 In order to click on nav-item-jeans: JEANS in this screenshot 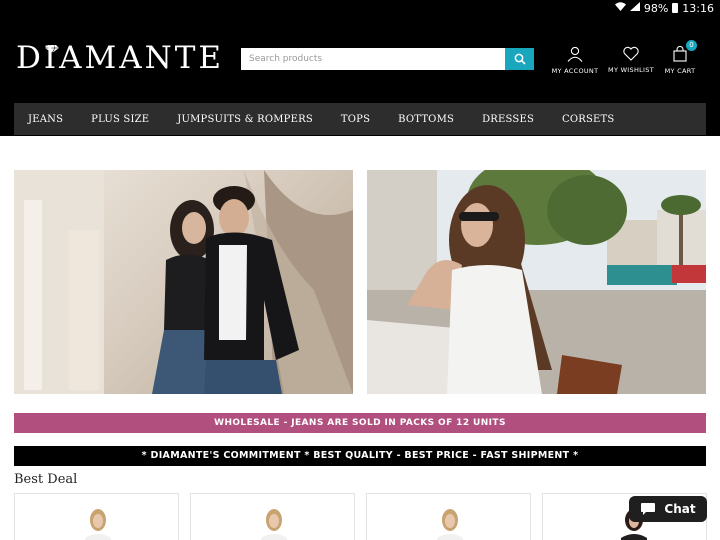, I will do `click(45, 119)`.